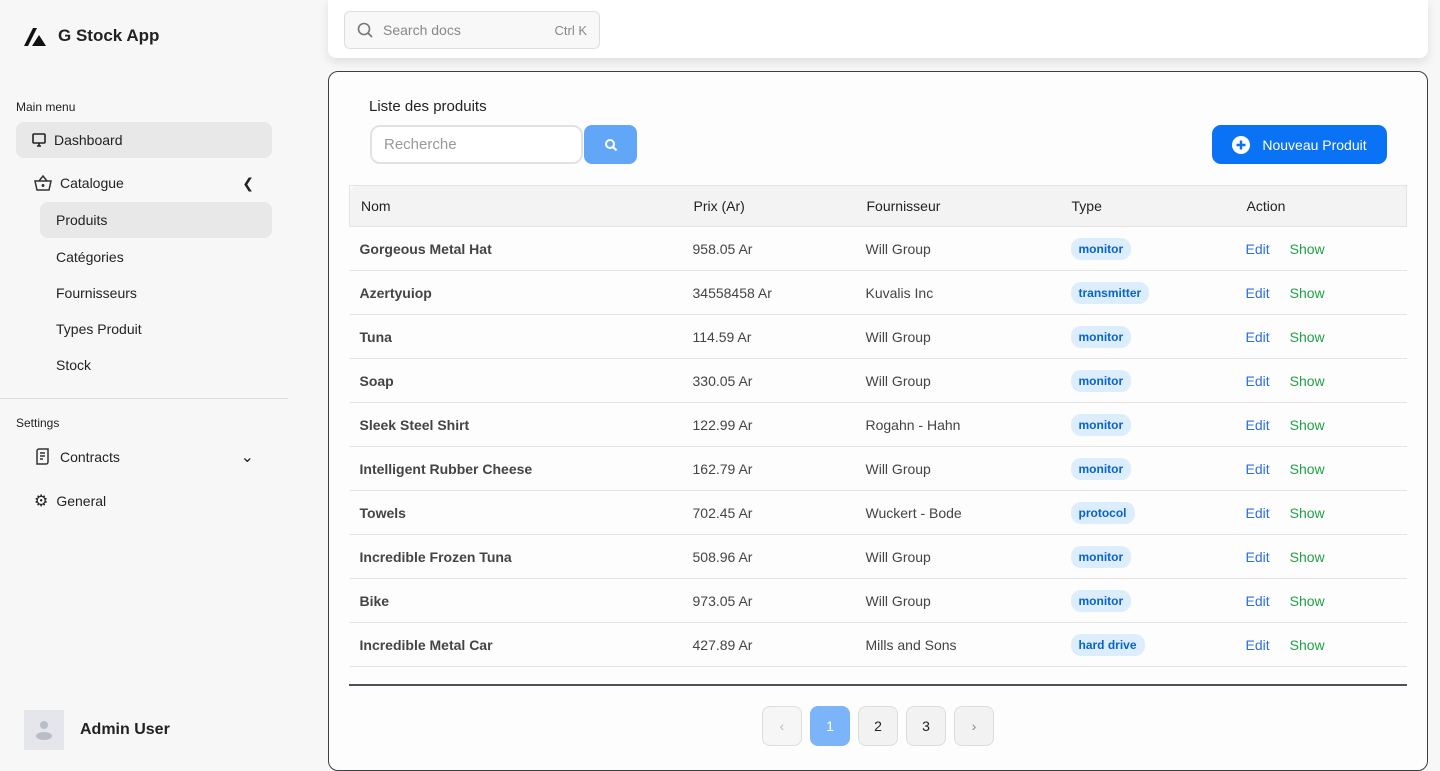 The width and height of the screenshot is (1440, 771). What do you see at coordinates (65, 365) in the screenshot?
I see `sidebar-item-stock: Stock` at bounding box center [65, 365].